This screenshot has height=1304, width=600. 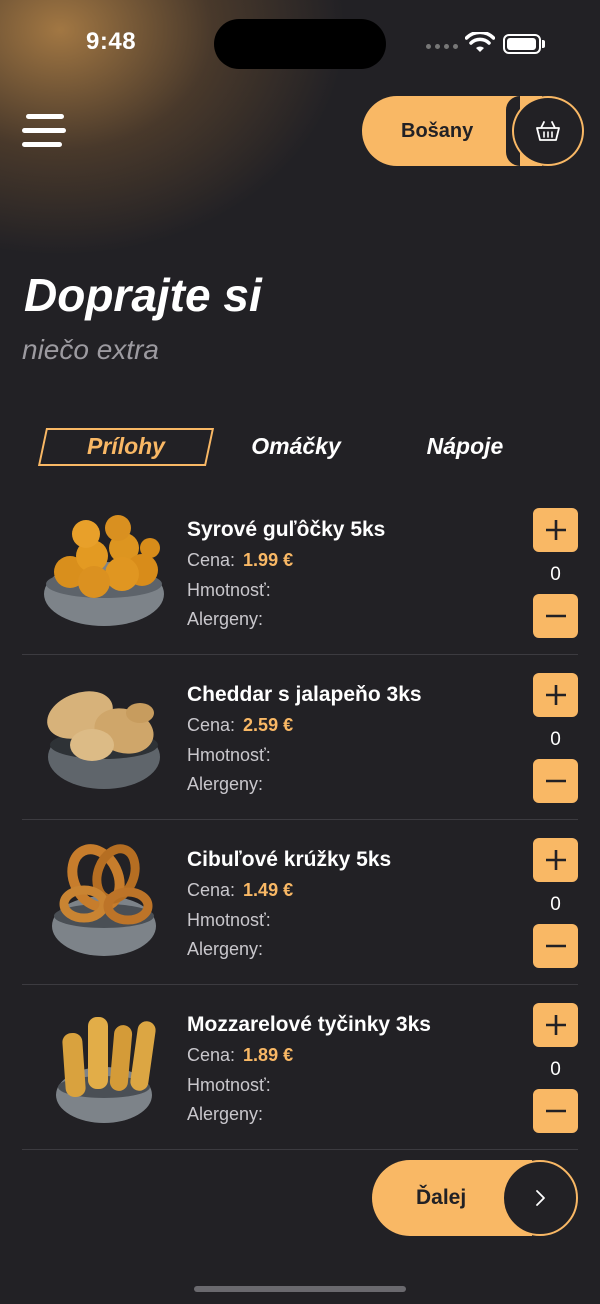 What do you see at coordinates (90, 349) in the screenshot?
I see `page-subtitle: niečo extra` at bounding box center [90, 349].